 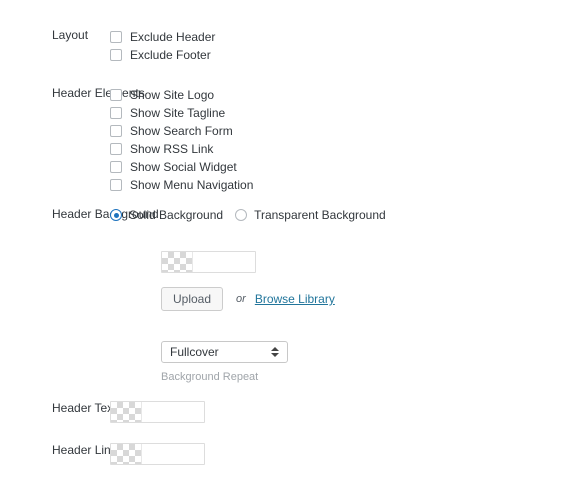 I want to click on browse-library-link: Browse Library, so click(x=295, y=299).